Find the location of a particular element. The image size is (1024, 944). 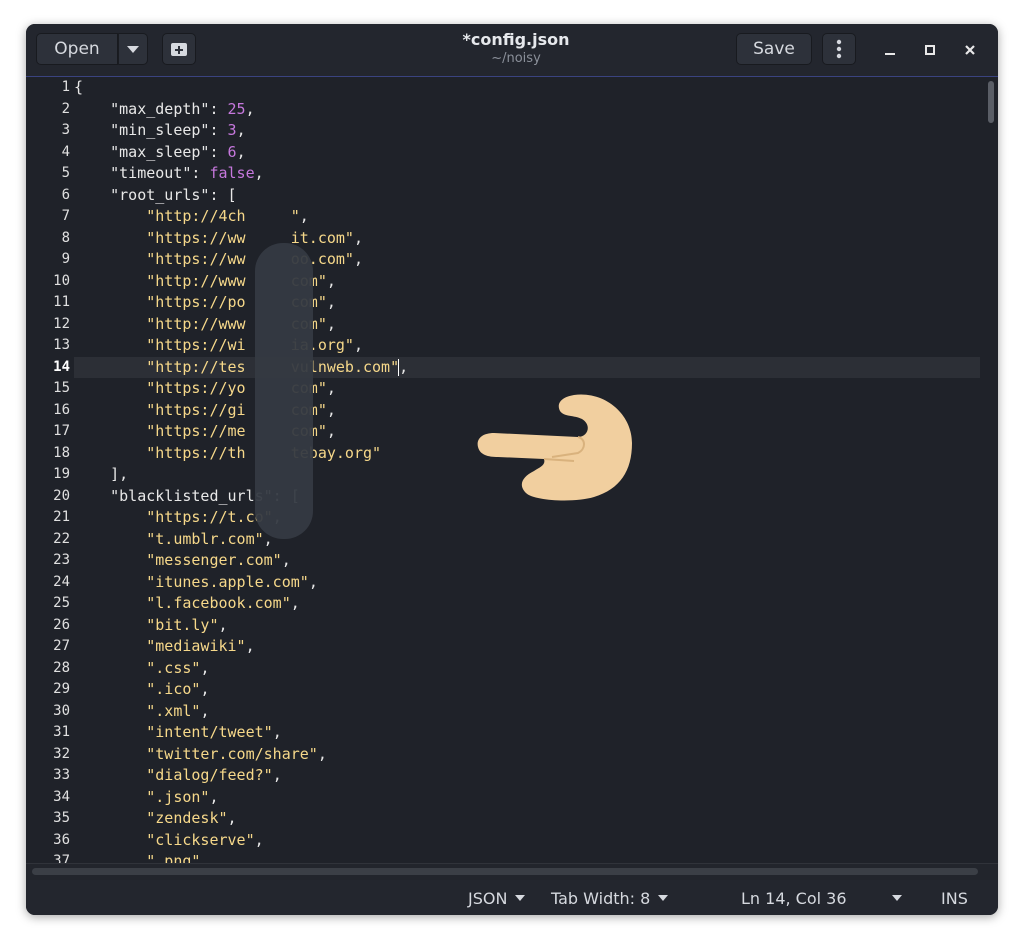

line-number: 27 is located at coordinates (61, 646).